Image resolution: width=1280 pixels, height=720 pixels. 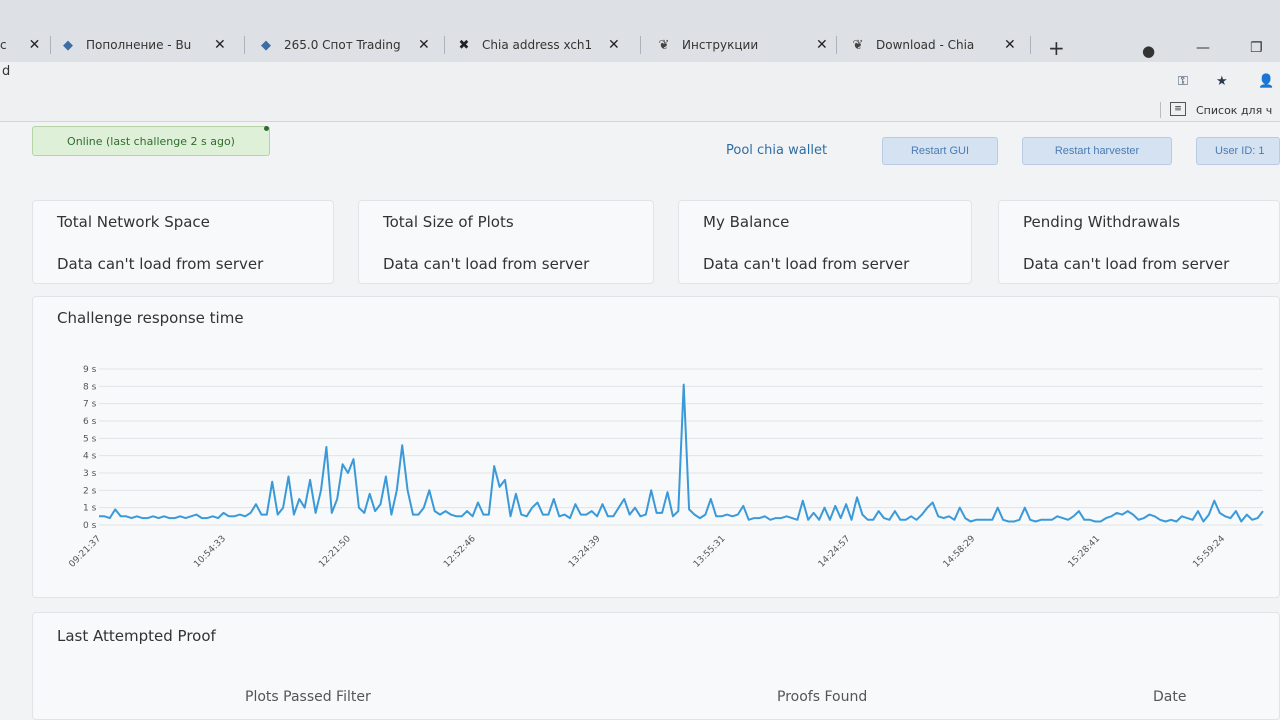 What do you see at coordinates (90, 387) in the screenshot?
I see `y-tick-label: 8 s` at bounding box center [90, 387].